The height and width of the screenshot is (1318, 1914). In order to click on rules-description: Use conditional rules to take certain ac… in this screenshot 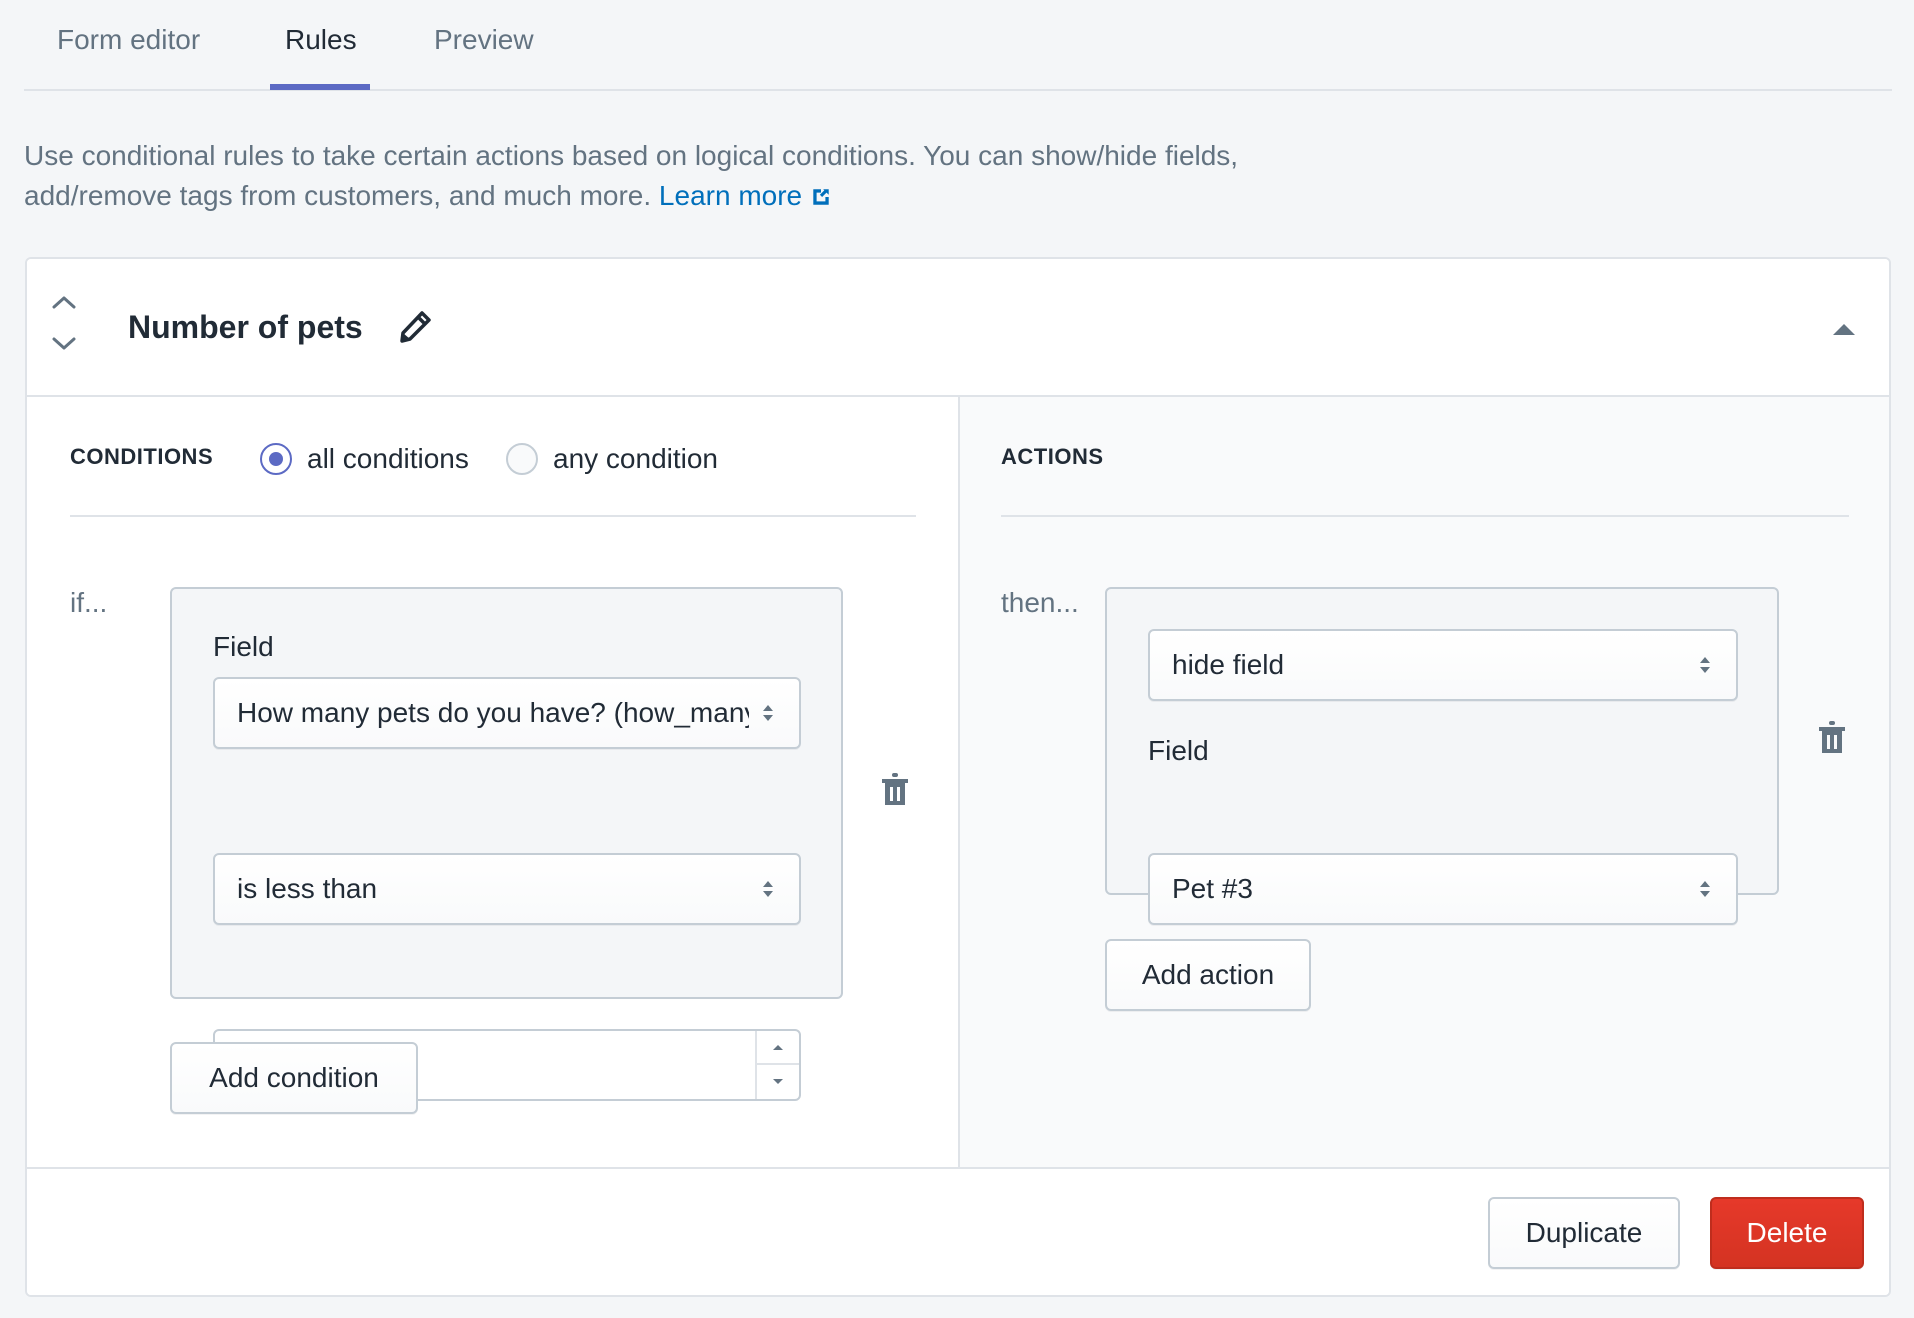, I will do `click(644, 176)`.